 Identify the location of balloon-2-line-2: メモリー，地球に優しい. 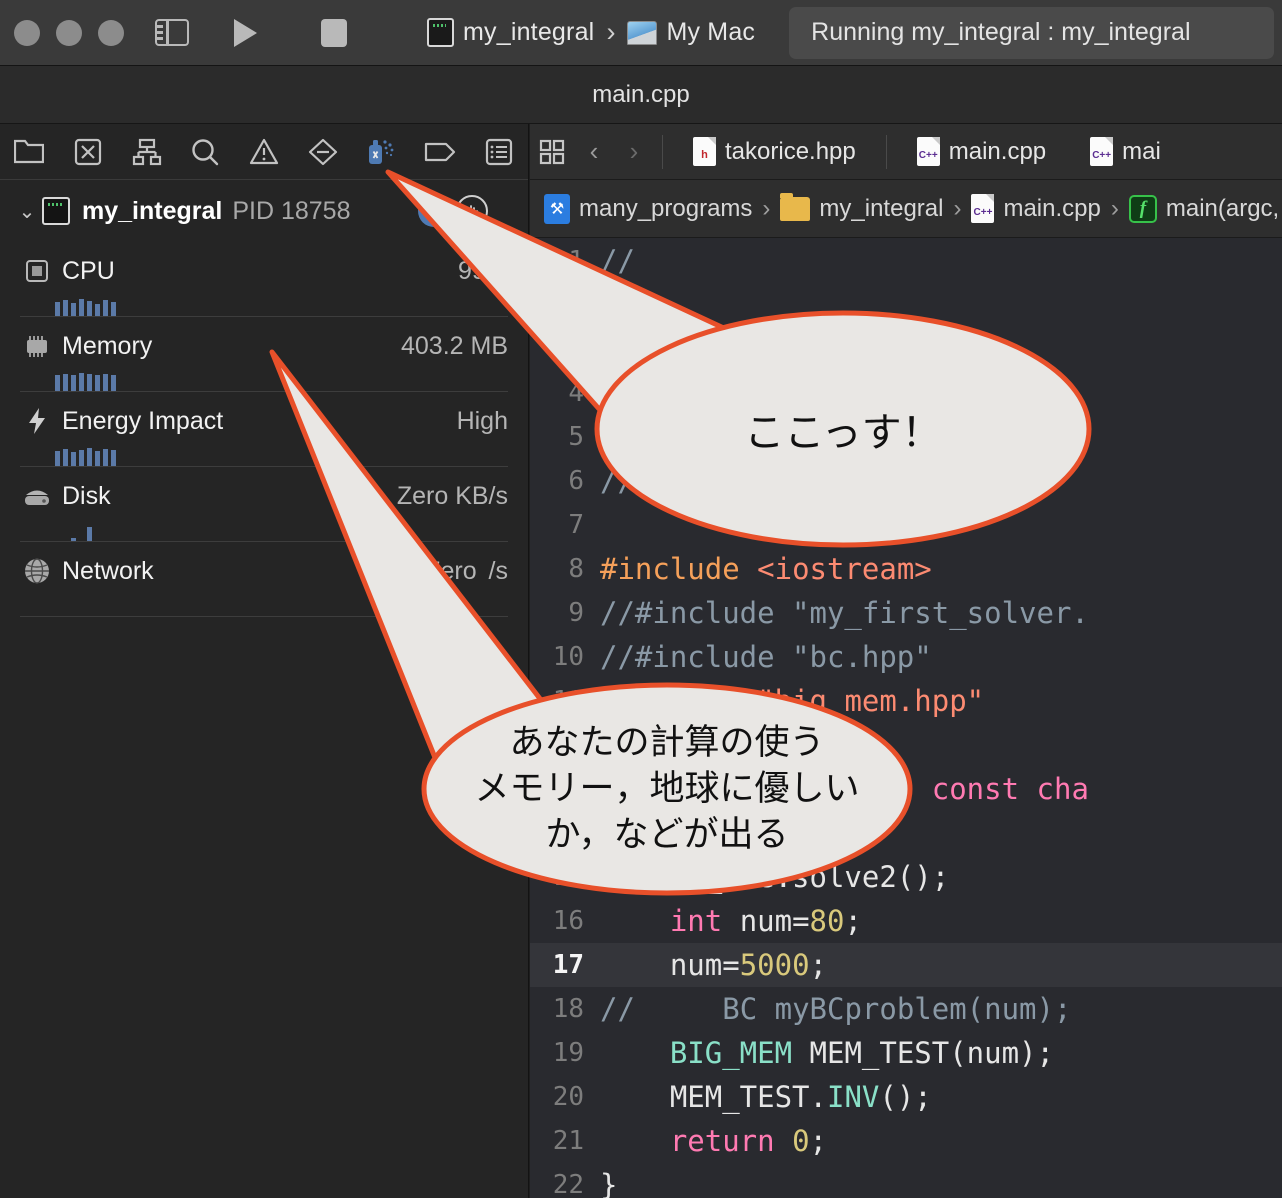
(667, 788).